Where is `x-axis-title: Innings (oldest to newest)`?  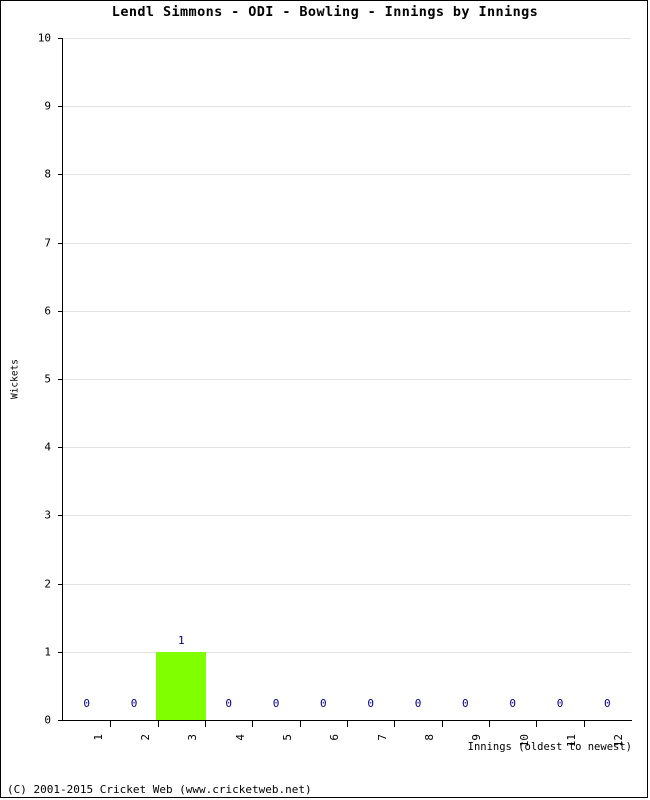 x-axis-title: Innings (oldest to newest) is located at coordinates (549, 747).